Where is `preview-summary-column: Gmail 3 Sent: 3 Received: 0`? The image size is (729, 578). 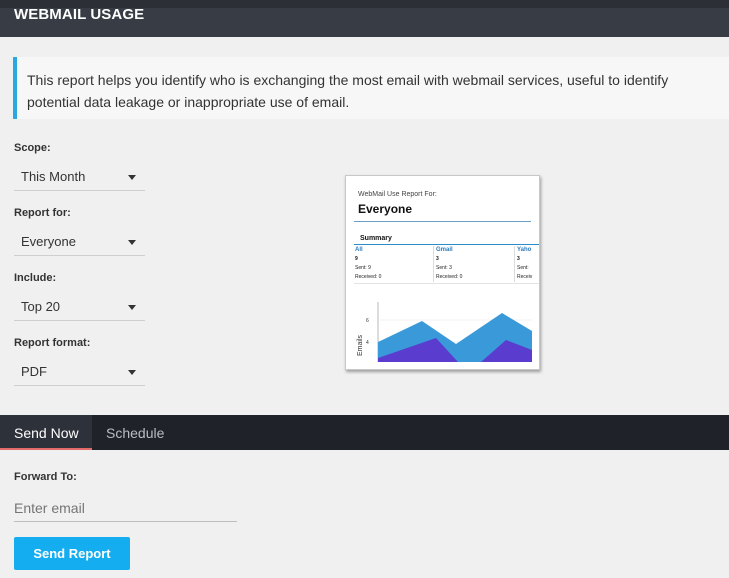 preview-summary-column: Gmail 3 Sent: 3 Received: 0 is located at coordinates (476, 264).